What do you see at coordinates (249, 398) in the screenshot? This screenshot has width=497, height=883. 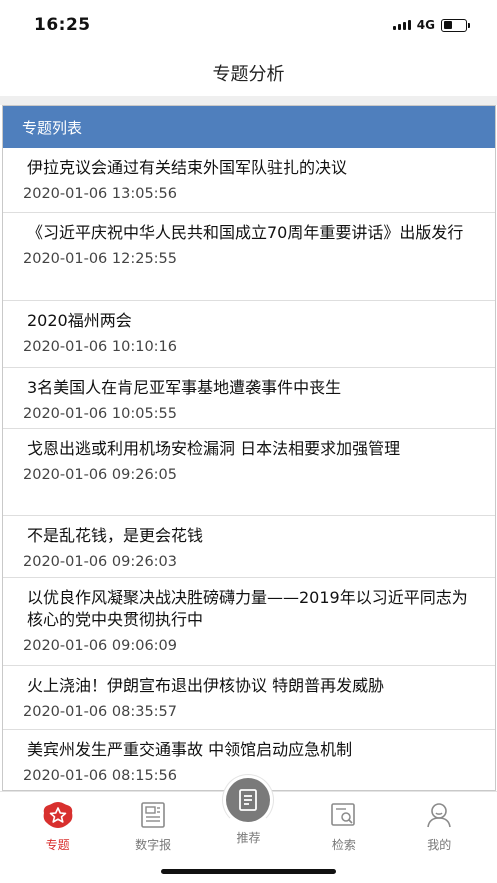 I see `list-item: 3名美国人在肯尼亚军事基地遭袭事件中丧生 2020-01-06 10:05:55` at bounding box center [249, 398].